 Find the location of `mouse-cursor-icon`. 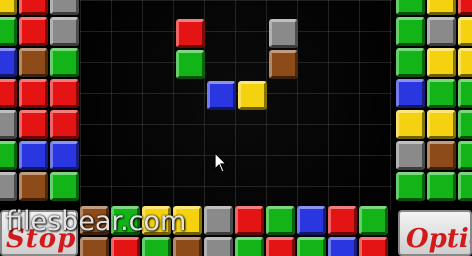

mouse-cursor-icon is located at coordinates (221, 162).